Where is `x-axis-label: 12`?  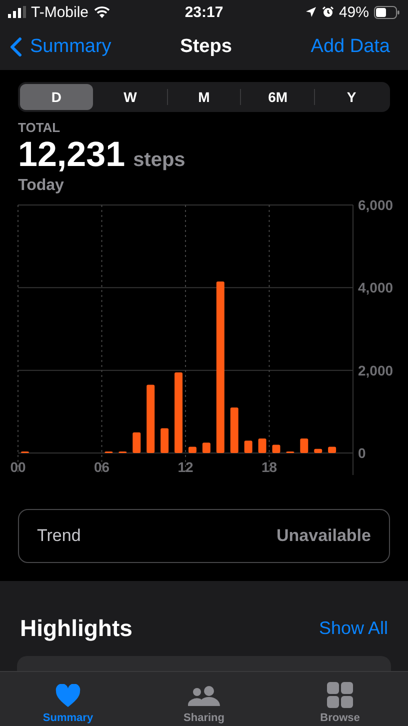
x-axis-label: 12 is located at coordinates (186, 467).